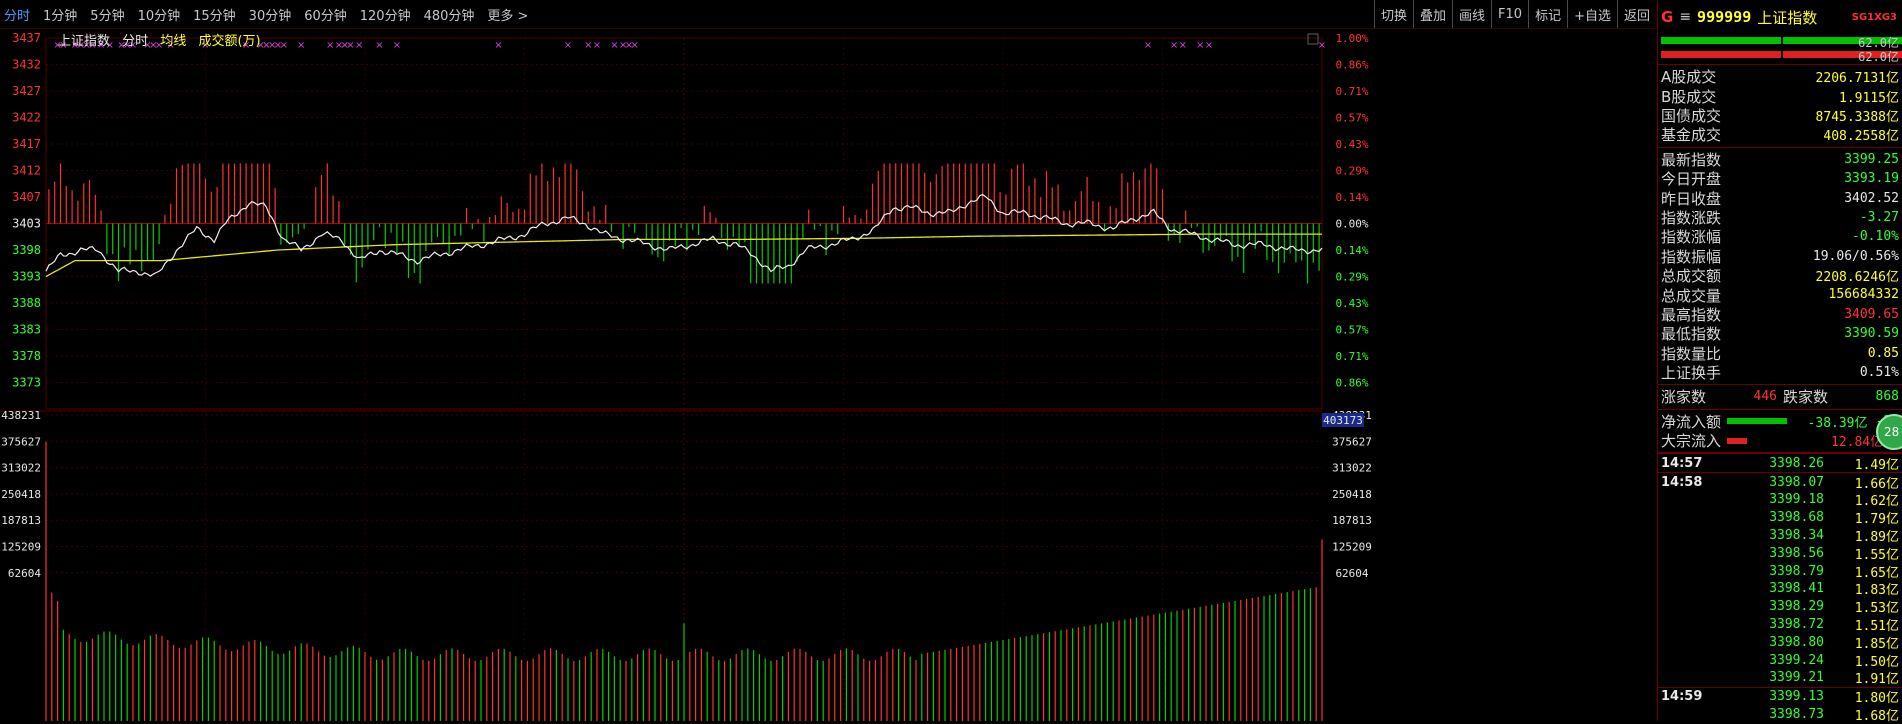 This screenshot has height=724, width=1902. I want to click on tick-price: 3398.56, so click(1796, 553).